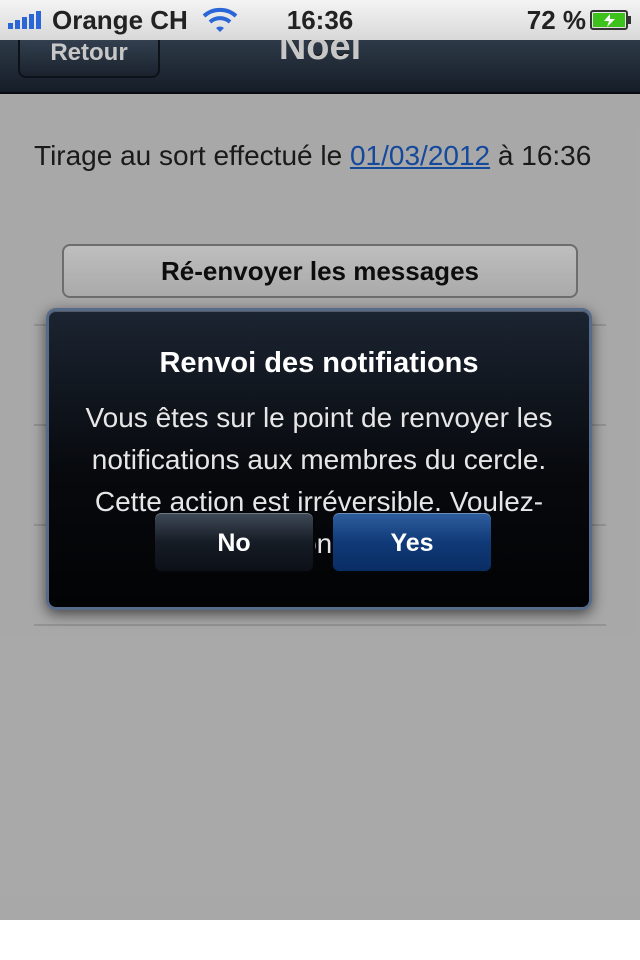 This screenshot has height=960, width=640. Describe the element at coordinates (556, 20) in the screenshot. I see `battery-percent: 72 %` at that location.